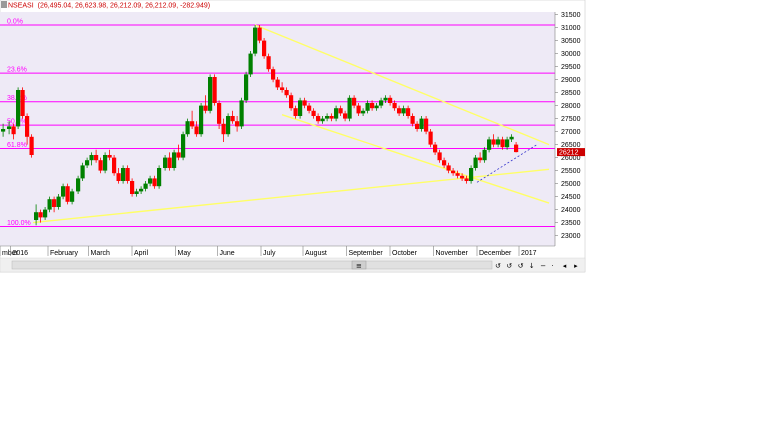 This screenshot has width=768, height=431. What do you see at coordinates (269, 253) in the screenshot?
I see `x-tick-label: July` at bounding box center [269, 253].